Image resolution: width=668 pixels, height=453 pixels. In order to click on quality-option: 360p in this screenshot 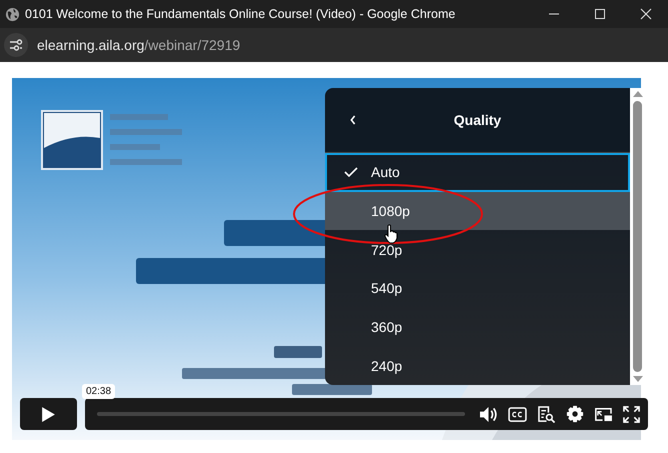, I will do `click(477, 327)`.